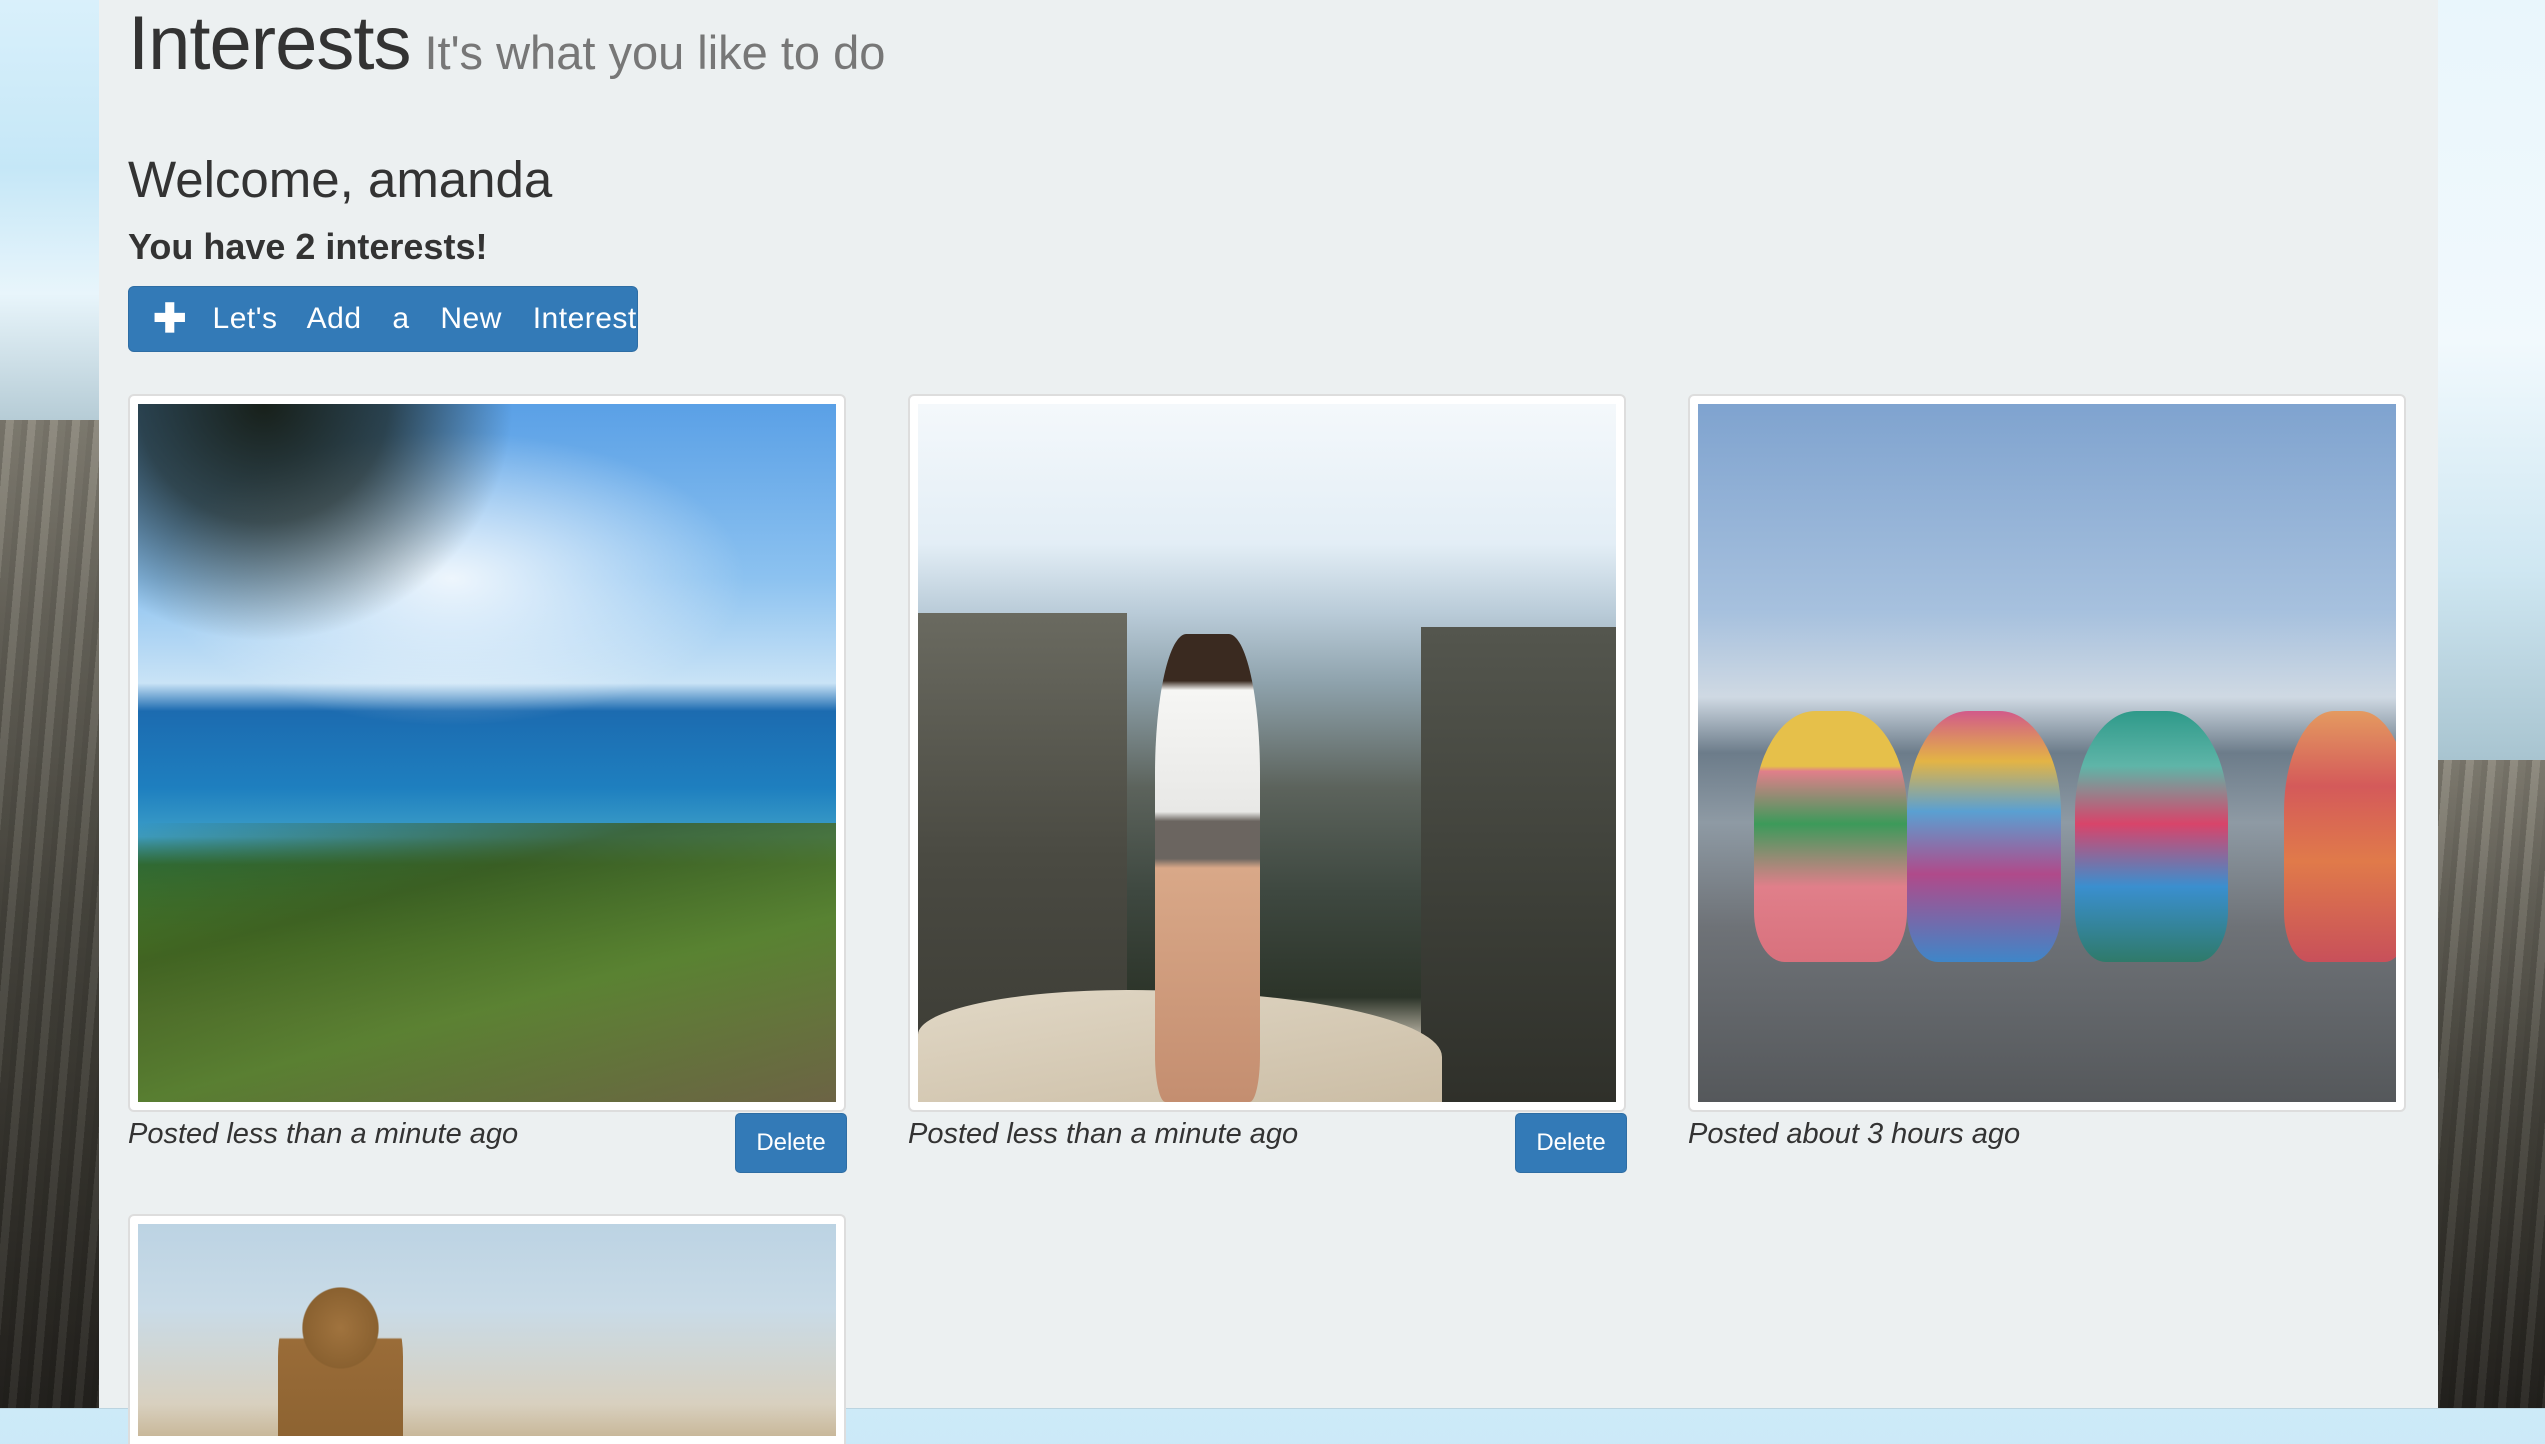 This screenshot has height=1444, width=2545. Describe the element at coordinates (2491, 704) in the screenshot. I see `background-right` at that location.